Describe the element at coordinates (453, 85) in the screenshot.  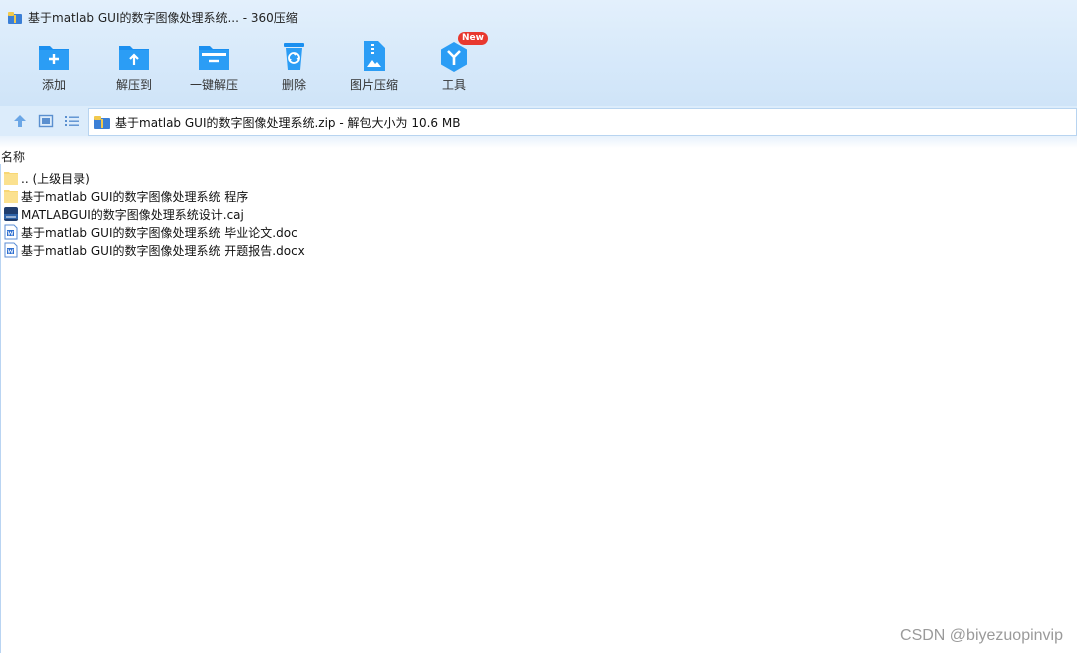
I see `tools-label: 工具` at that location.